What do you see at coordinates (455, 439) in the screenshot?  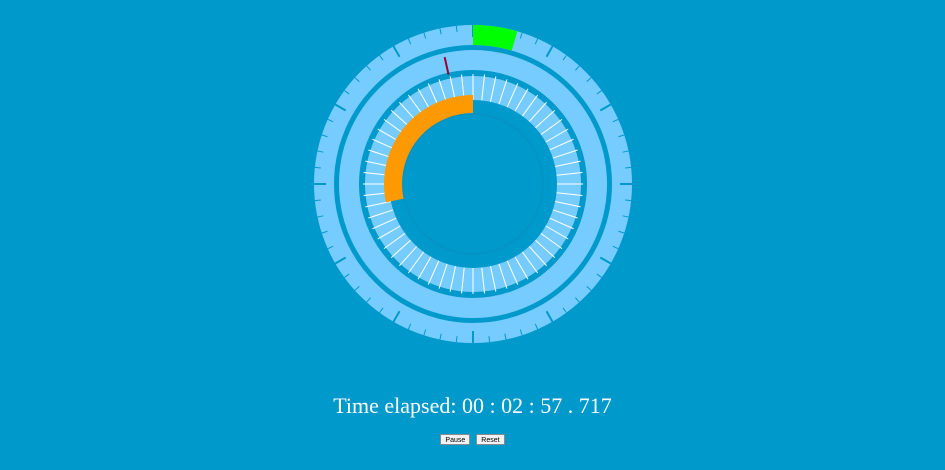 I see `pause-button: Pause` at bounding box center [455, 439].